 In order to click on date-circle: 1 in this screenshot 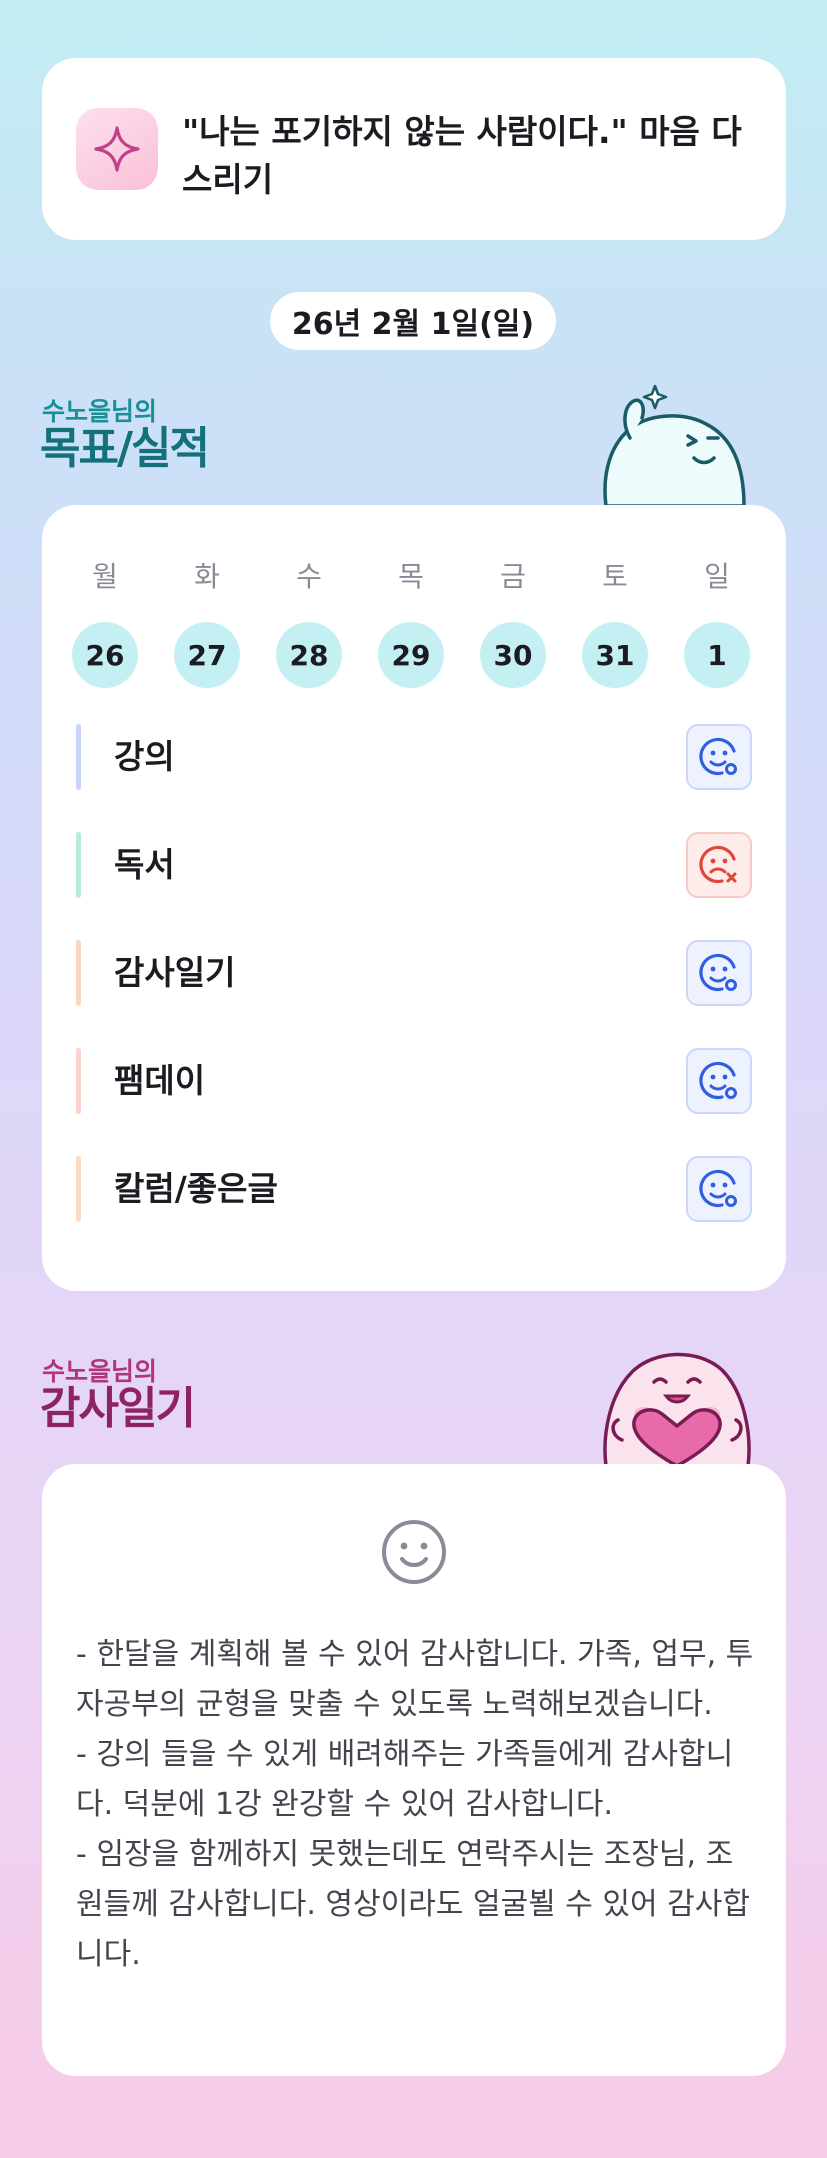, I will do `click(717, 655)`.